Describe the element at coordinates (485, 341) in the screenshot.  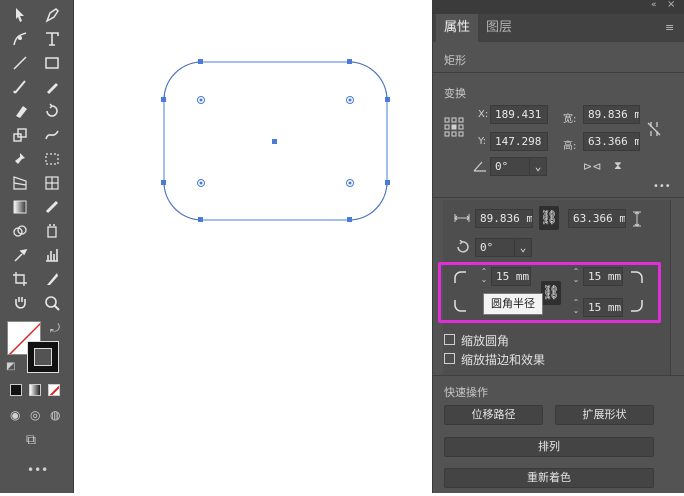
I see `scale-corners-label: 缩放圆角` at that location.